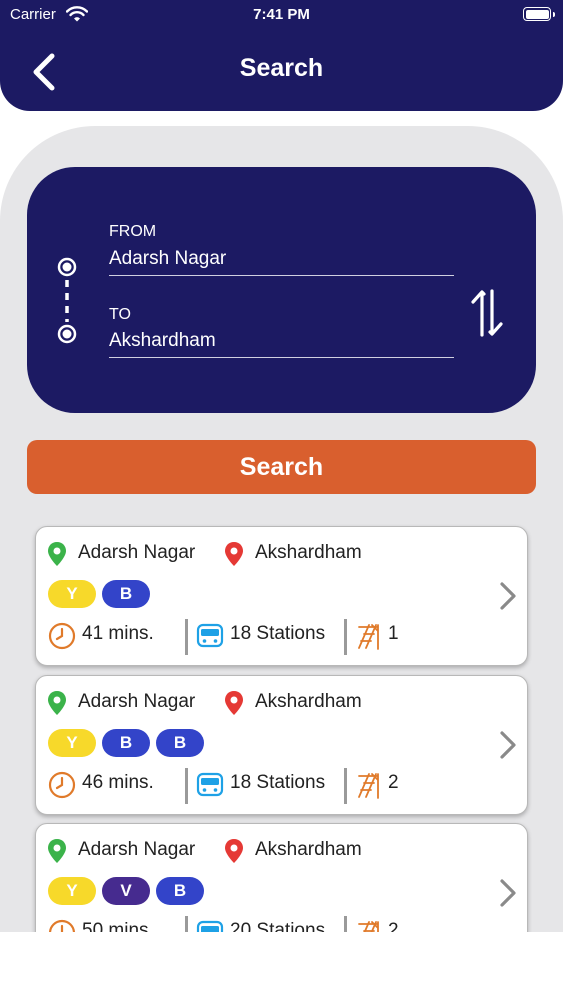  I want to click on page-title: Search, so click(281, 68).